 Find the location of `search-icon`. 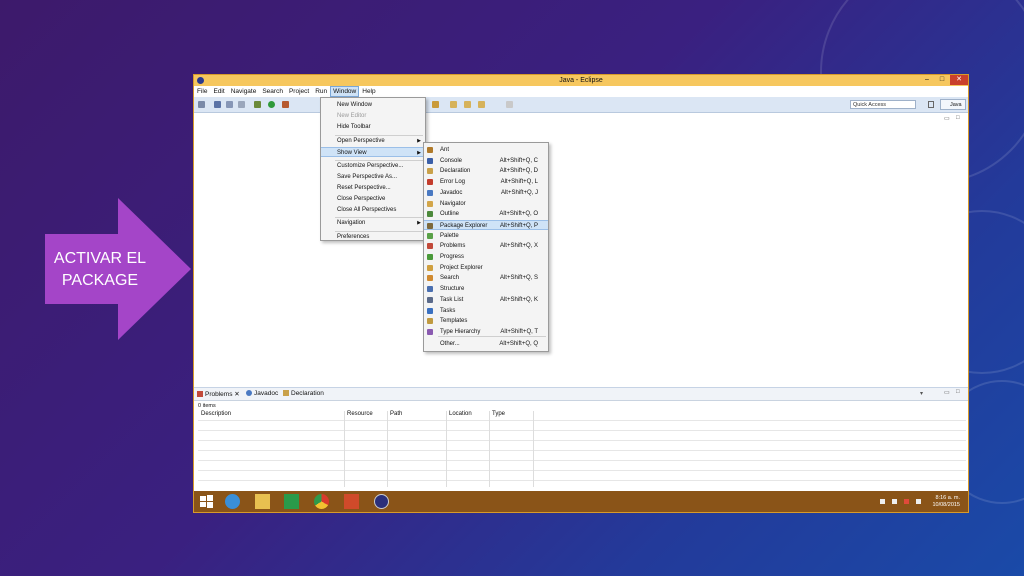

search-icon is located at coordinates (435, 104).